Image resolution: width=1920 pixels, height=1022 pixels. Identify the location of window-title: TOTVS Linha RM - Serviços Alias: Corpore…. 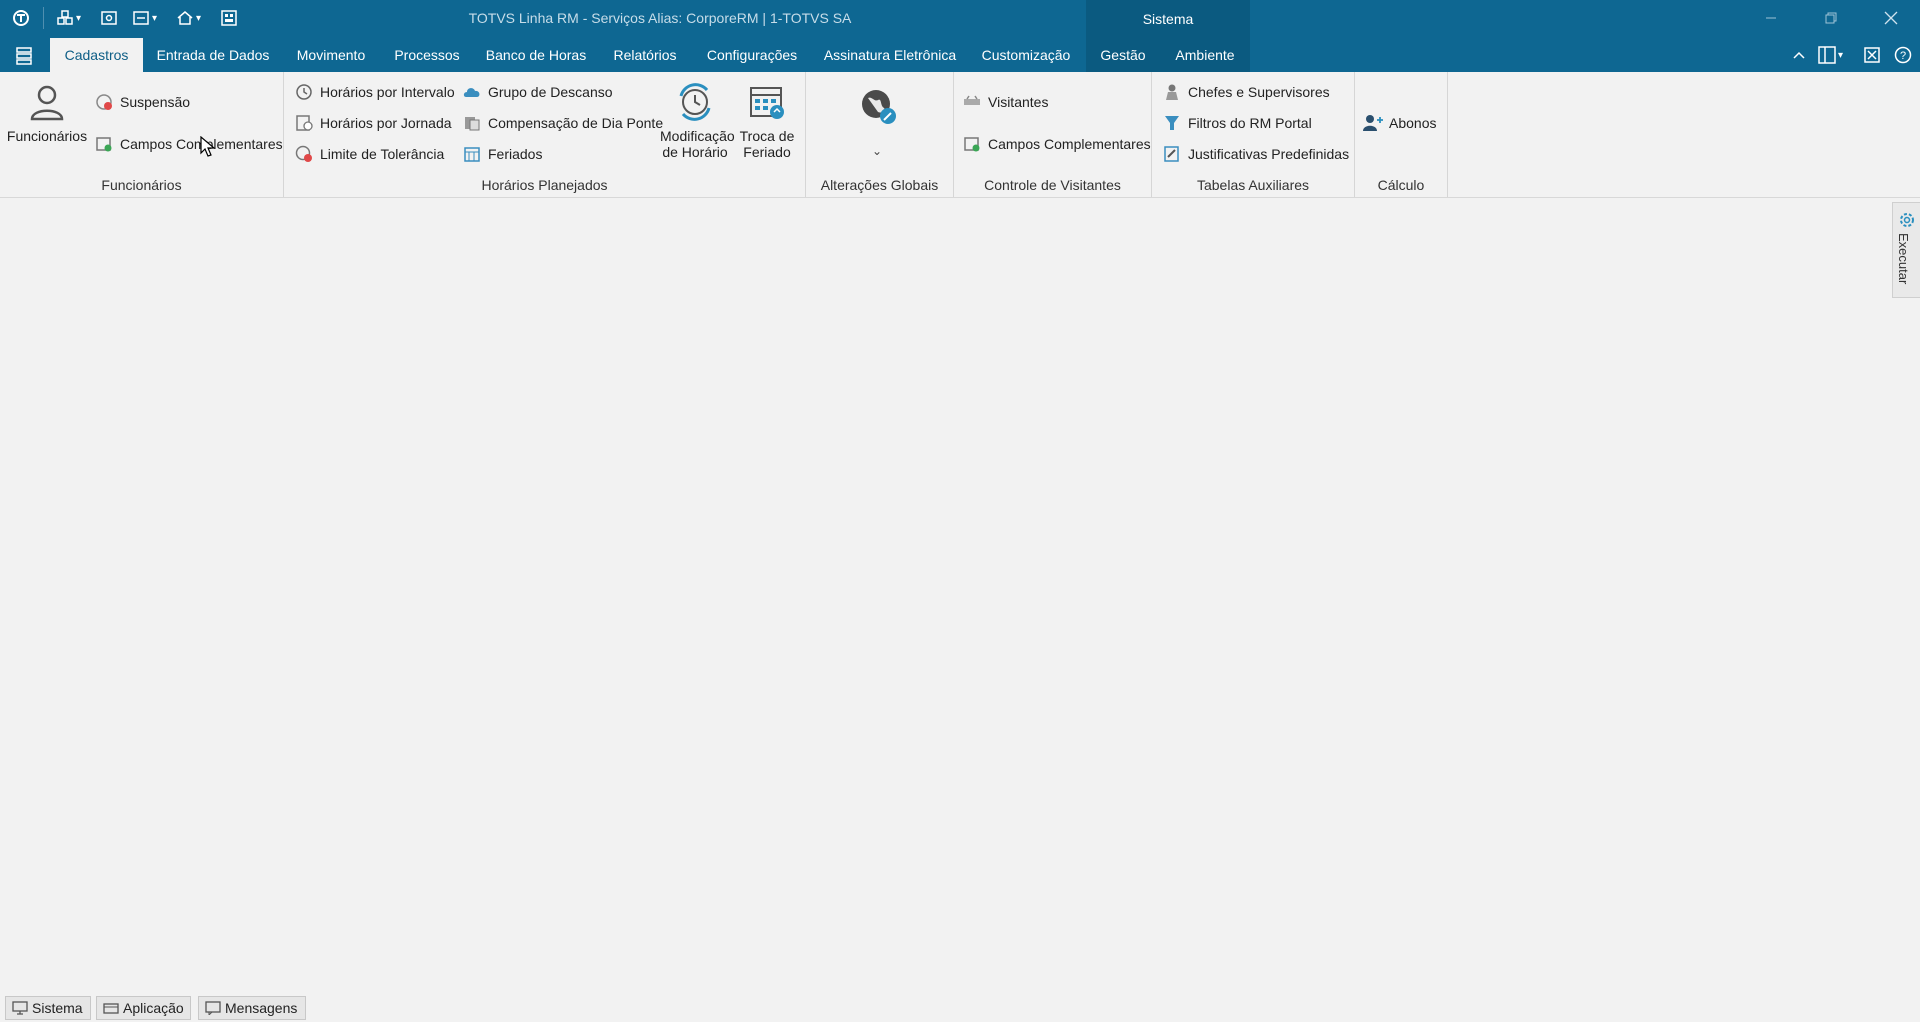
(660, 18).